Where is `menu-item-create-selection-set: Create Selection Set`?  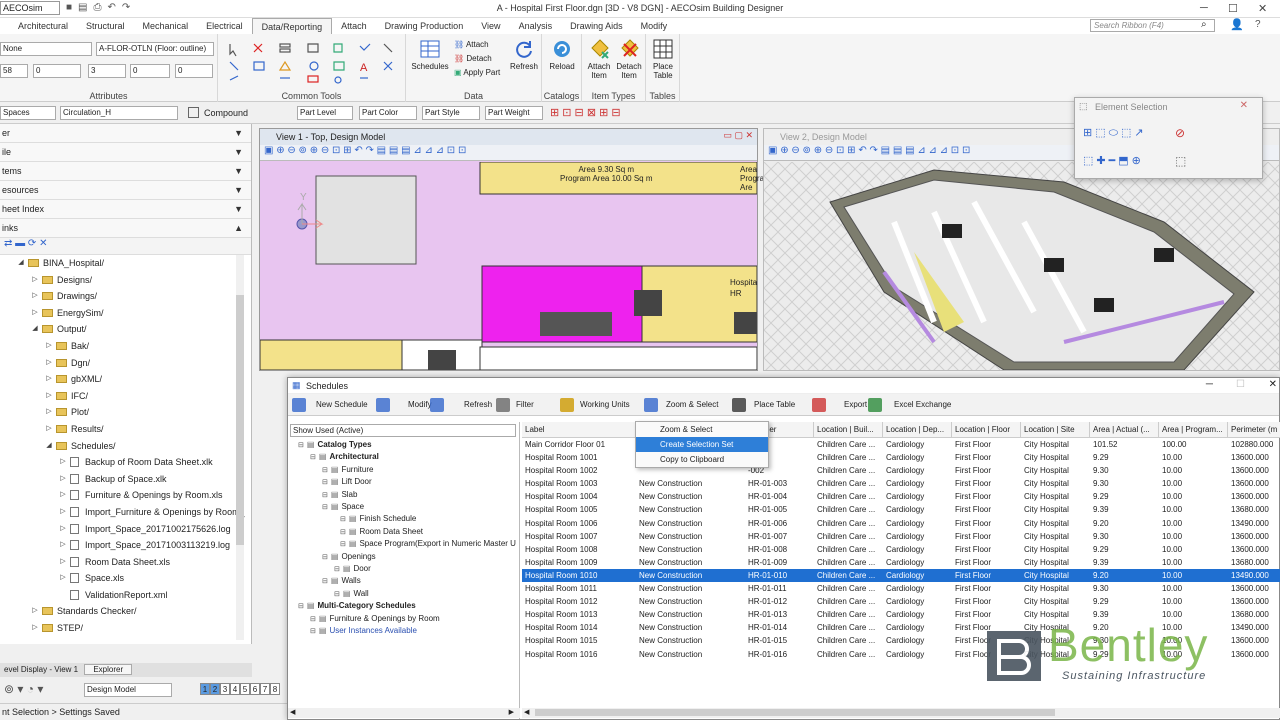 menu-item-create-selection-set: Create Selection Set is located at coordinates (702, 444).